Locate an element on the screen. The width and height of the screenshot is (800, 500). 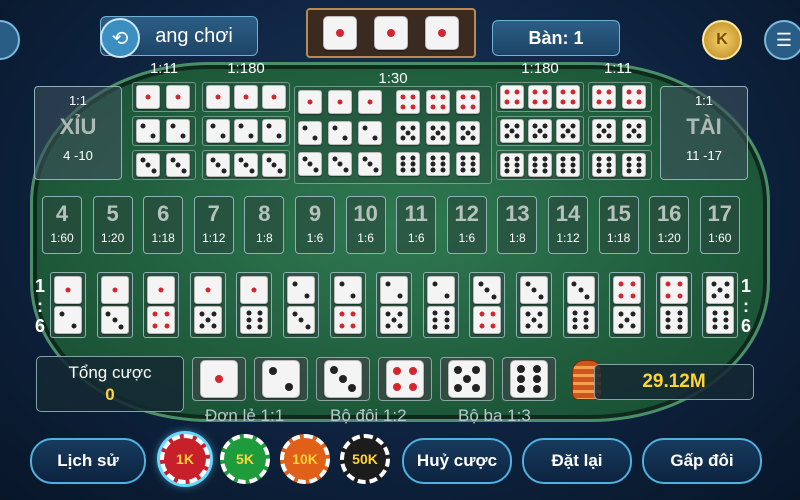
sum-bet-12: 12 1:6 is located at coordinates (466, 225).